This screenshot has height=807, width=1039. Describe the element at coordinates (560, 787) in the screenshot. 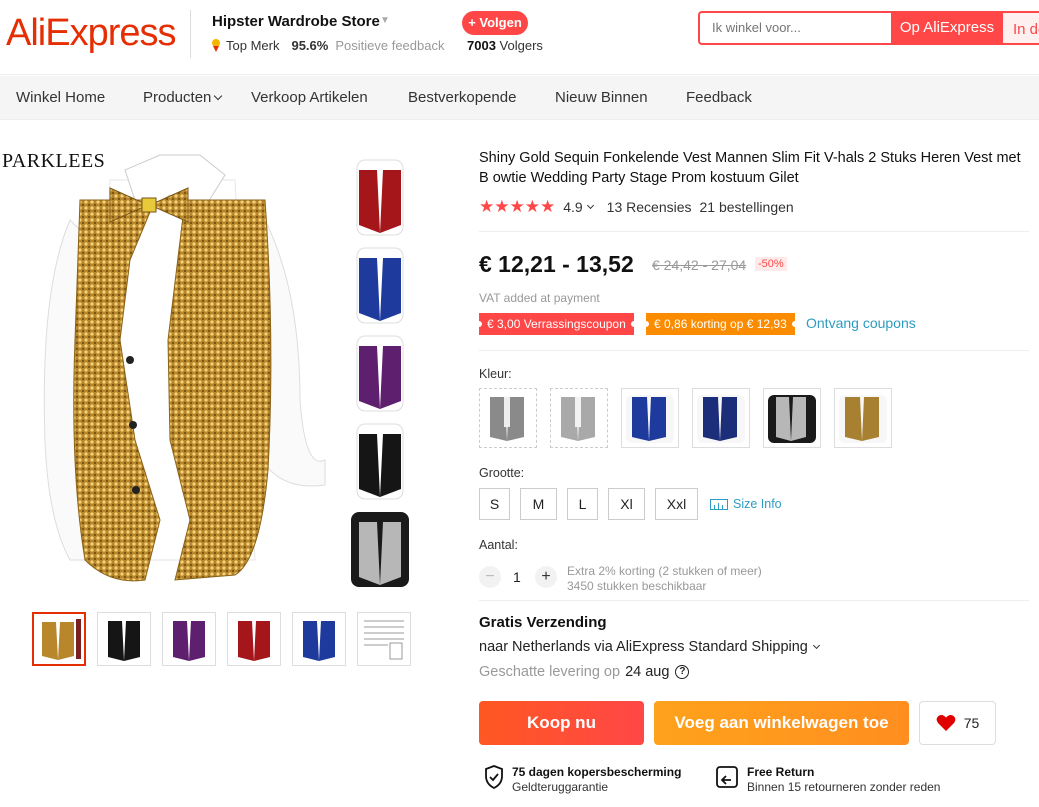

I see `buyer-protection-subtitle: Geldteruggarantie` at that location.